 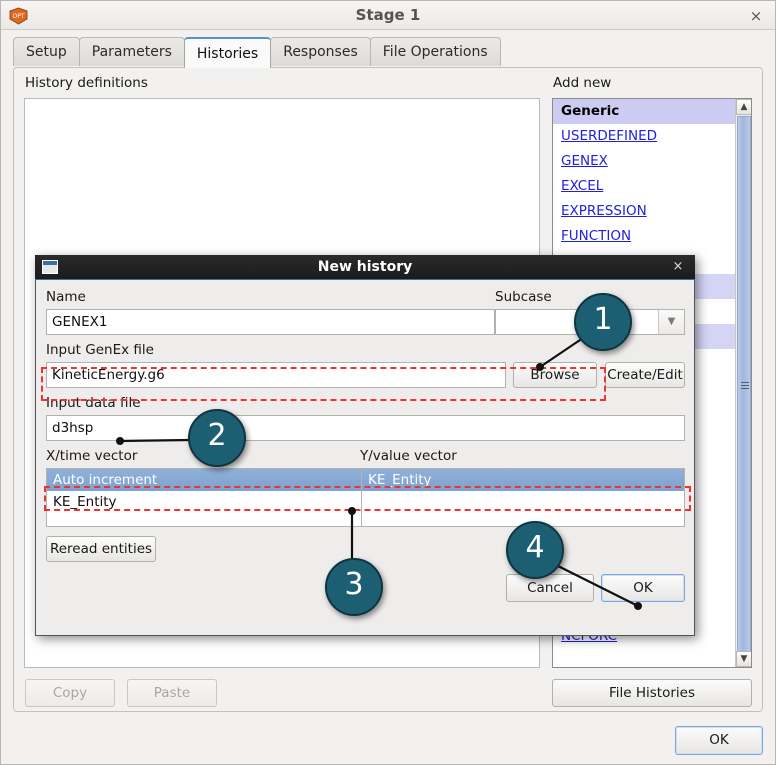 I want to click on tab-file-operations: File Operations, so click(x=435, y=51).